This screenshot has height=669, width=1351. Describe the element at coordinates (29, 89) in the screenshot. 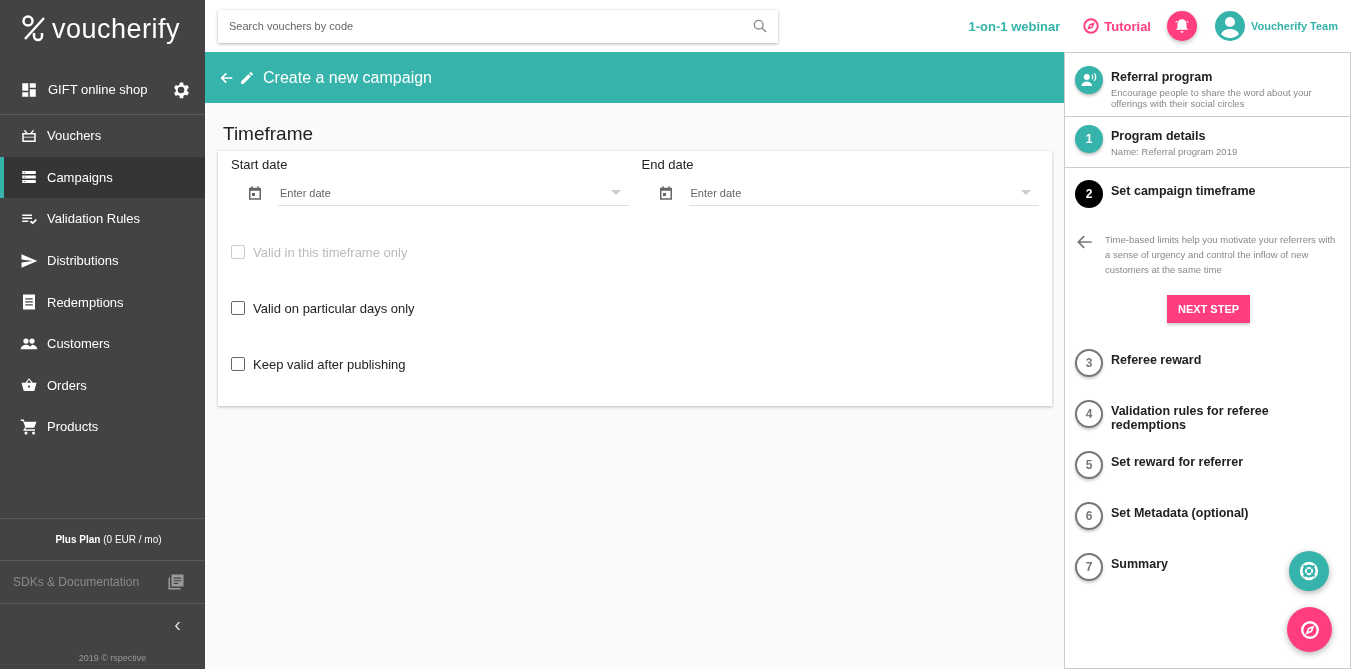

I see `dashboard-icon` at that location.